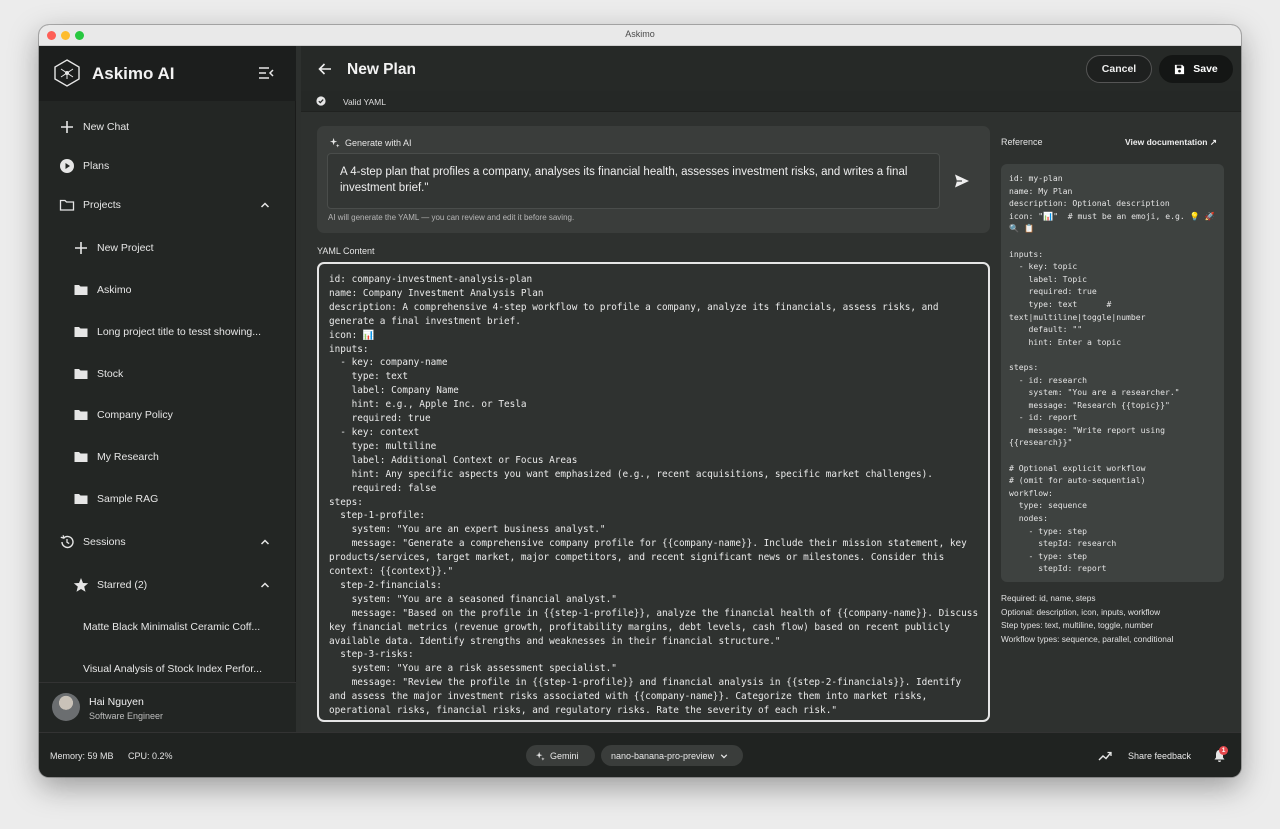 The width and height of the screenshot is (1280, 829). I want to click on user-profile: Hai Nguyen Software Engineer, so click(167, 707).